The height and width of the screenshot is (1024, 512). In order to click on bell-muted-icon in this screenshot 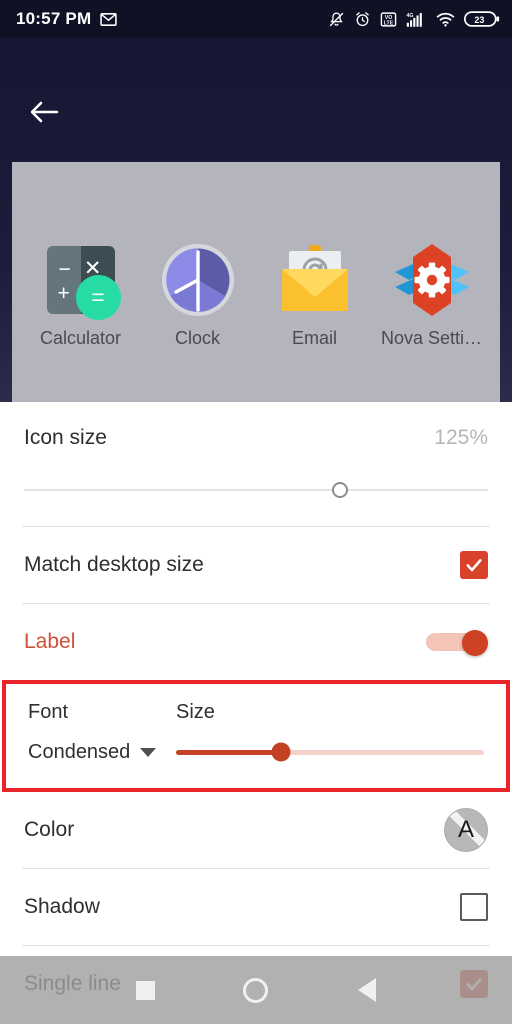, I will do `click(336, 19)`.